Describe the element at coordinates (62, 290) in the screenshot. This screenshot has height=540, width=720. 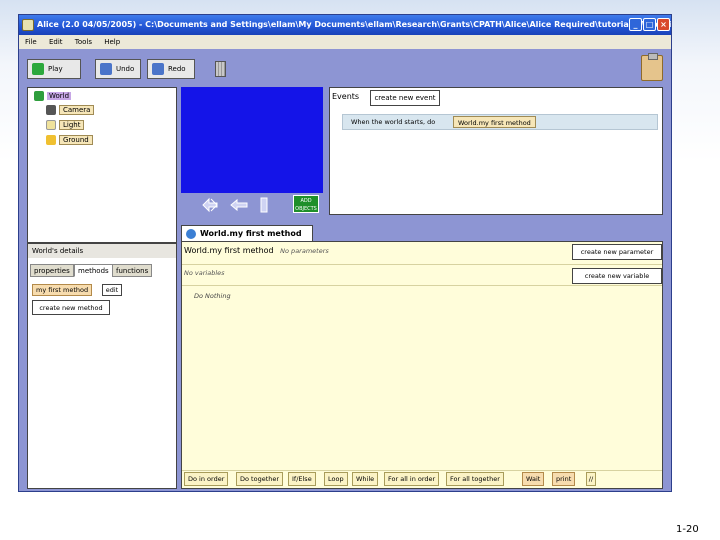
I see `method-tile: my first method` at that location.